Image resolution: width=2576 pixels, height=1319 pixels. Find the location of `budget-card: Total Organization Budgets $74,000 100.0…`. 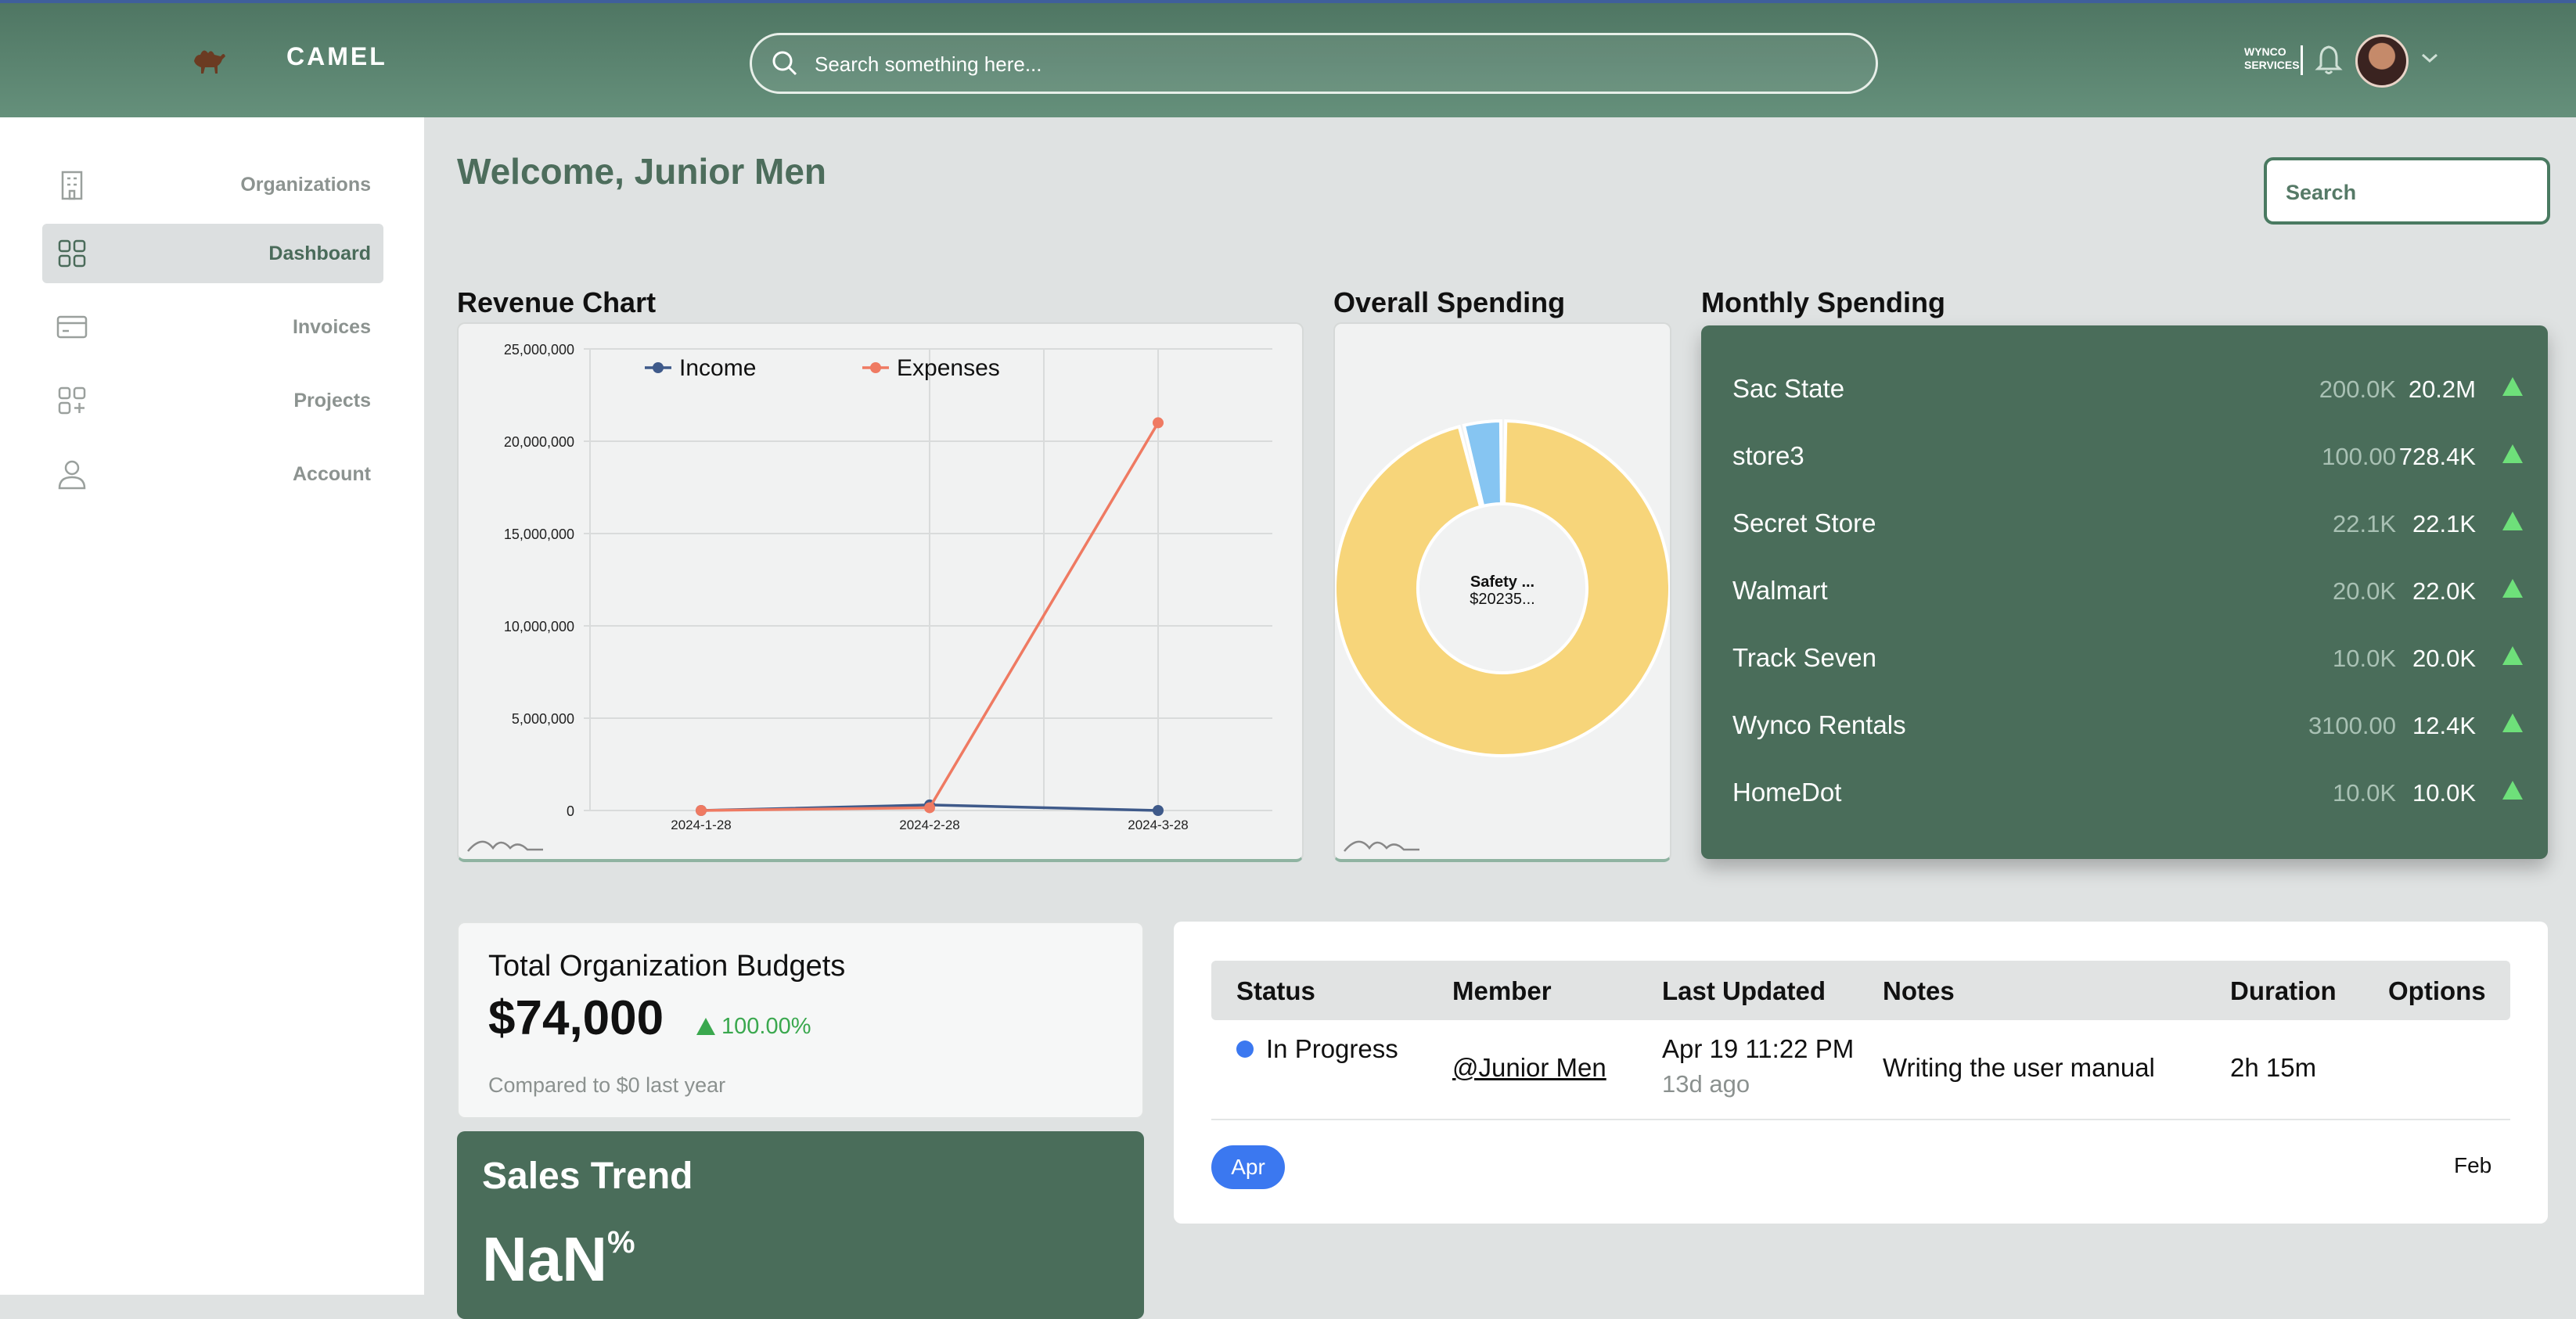

budget-card: Total Organization Budgets $74,000 100.0… is located at coordinates (800, 1020).